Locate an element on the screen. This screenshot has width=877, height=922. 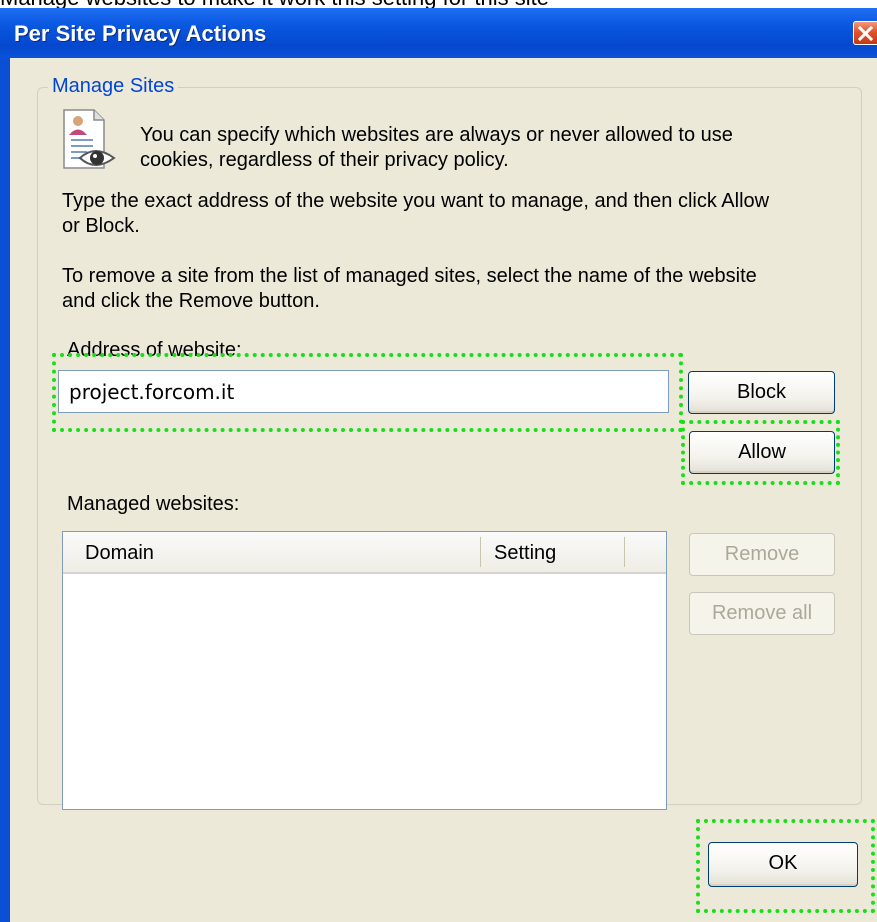
instructions-line-2: or Block. is located at coordinates (101, 226).